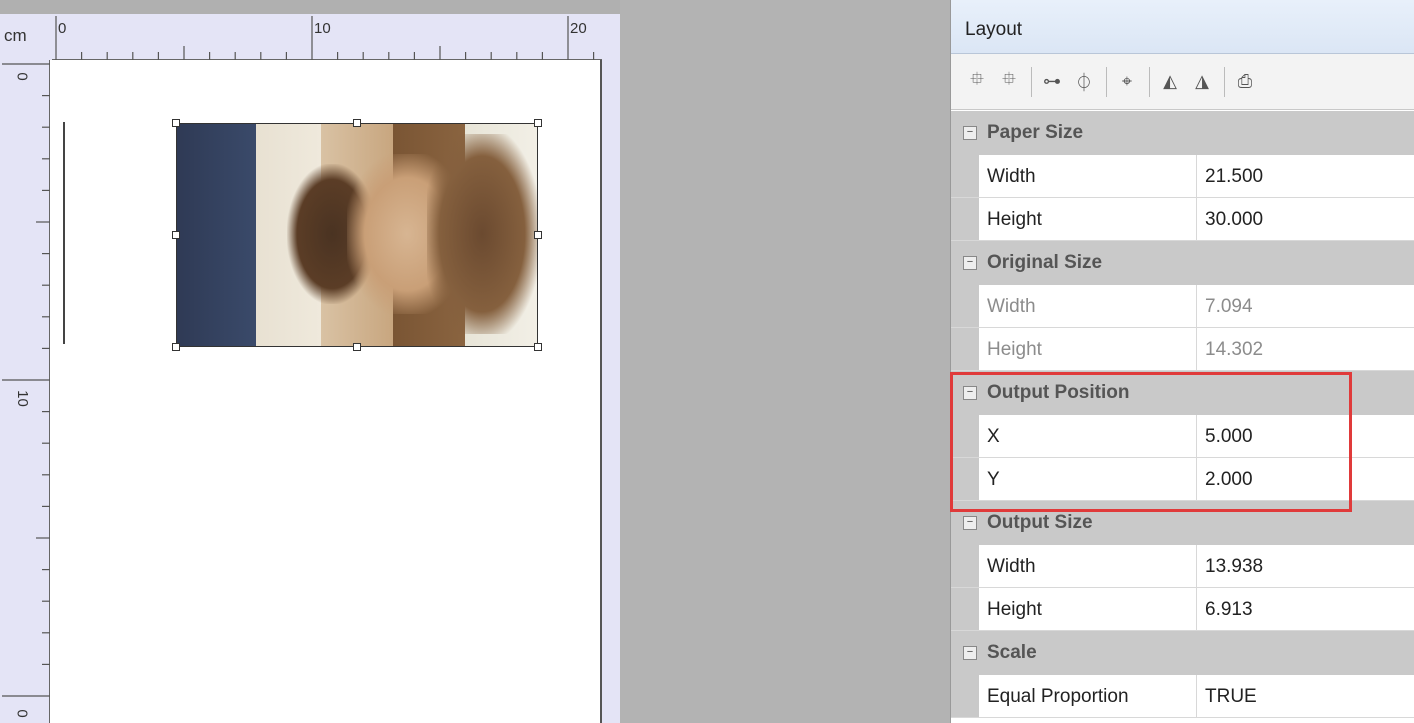  What do you see at coordinates (1182, 523) in the screenshot?
I see `group-output-size: − Output Size` at bounding box center [1182, 523].